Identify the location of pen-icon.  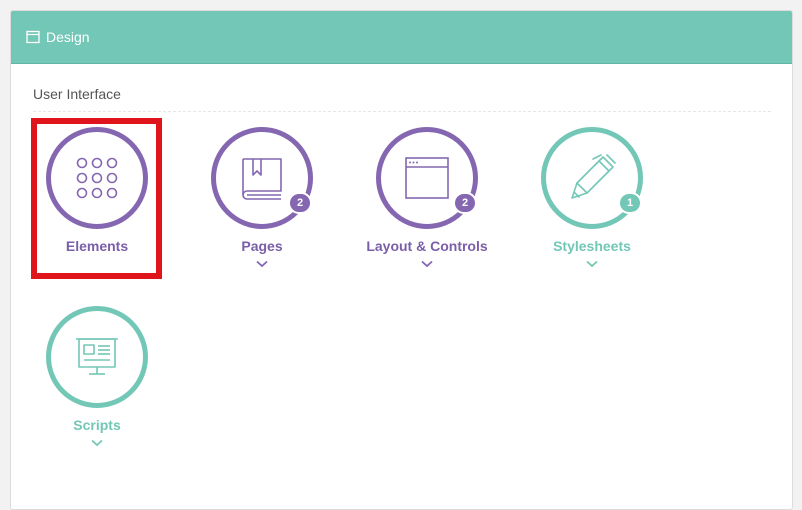
(593, 176).